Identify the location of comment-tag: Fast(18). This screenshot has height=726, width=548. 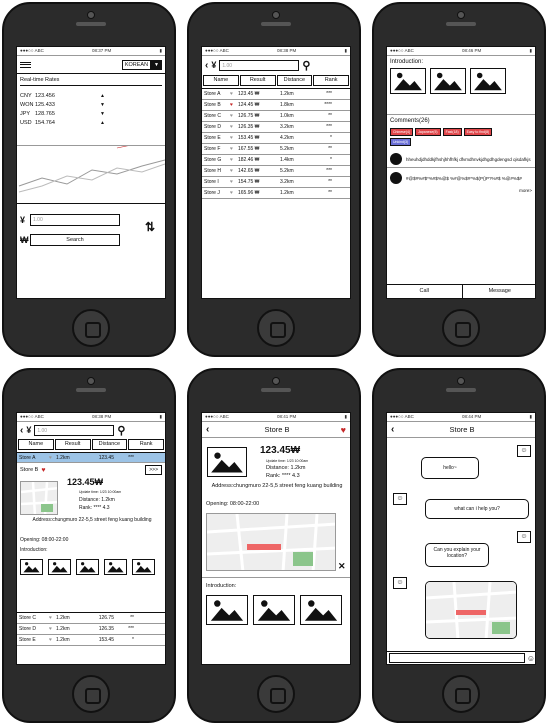
(452, 132).